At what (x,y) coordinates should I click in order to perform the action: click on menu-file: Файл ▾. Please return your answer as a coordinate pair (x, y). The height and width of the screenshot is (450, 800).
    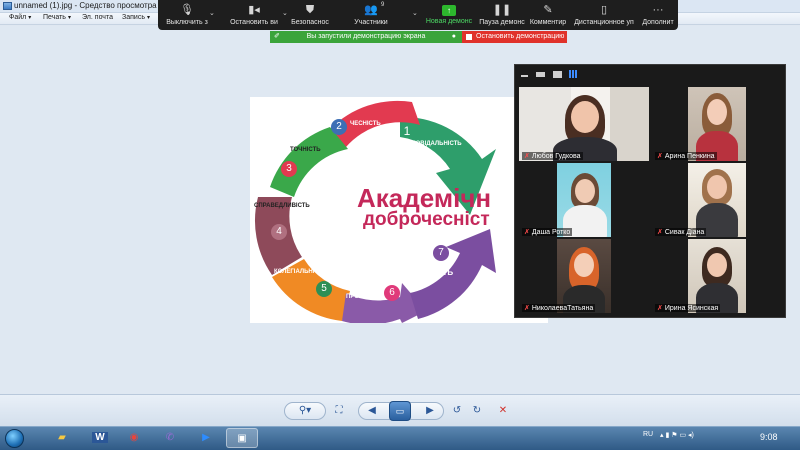
    Looking at the image, I should click on (20, 17).